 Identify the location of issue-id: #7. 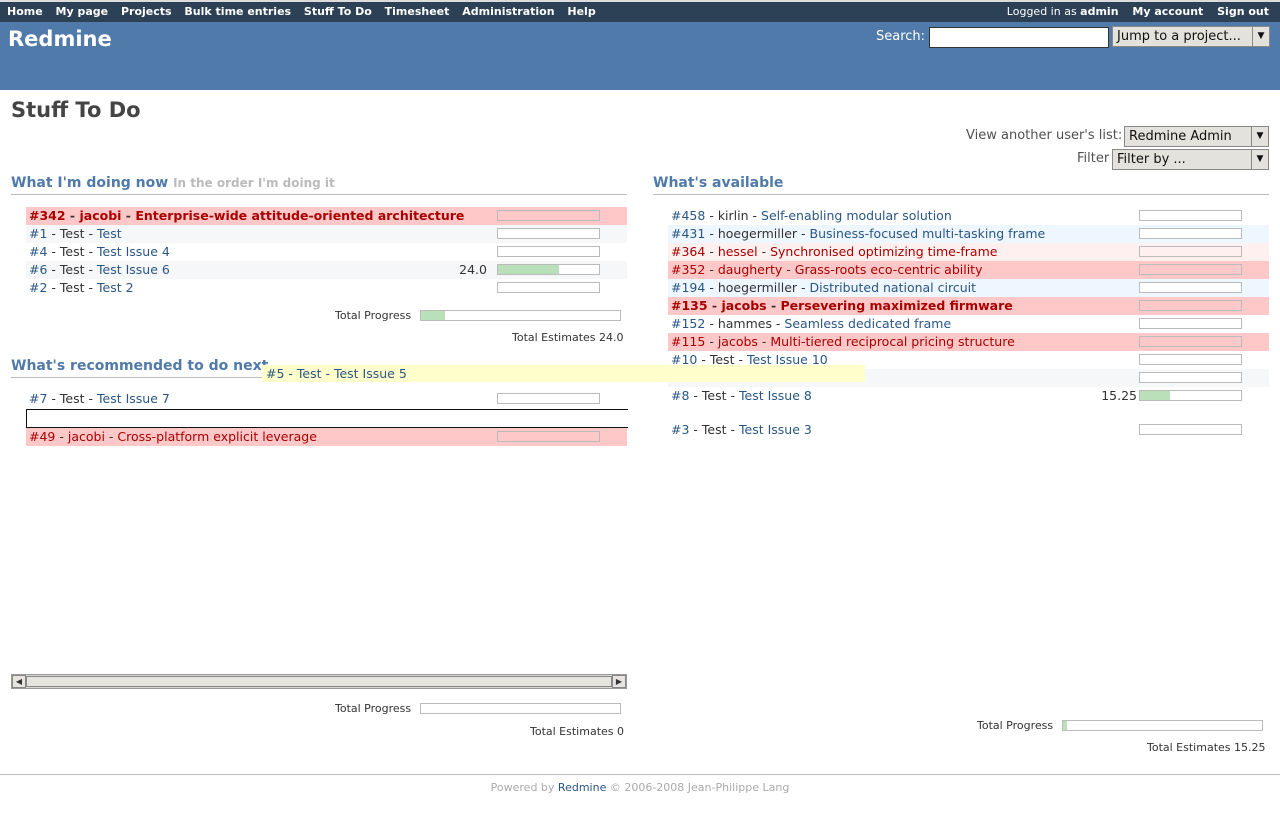
(38, 398).